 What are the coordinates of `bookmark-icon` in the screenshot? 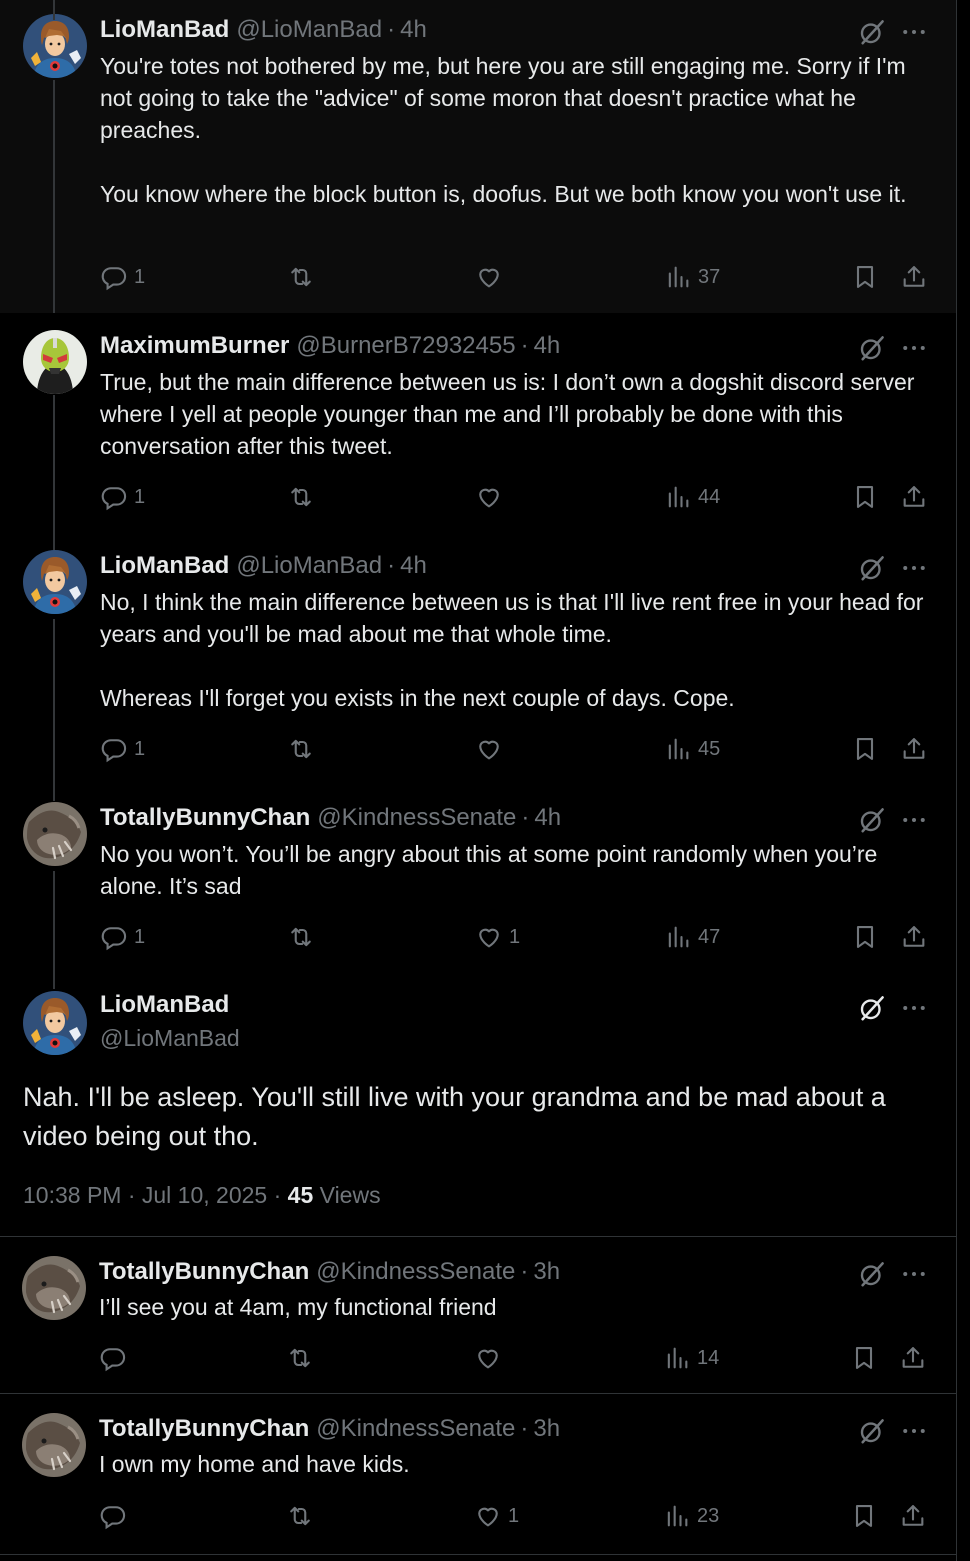 It's located at (865, 749).